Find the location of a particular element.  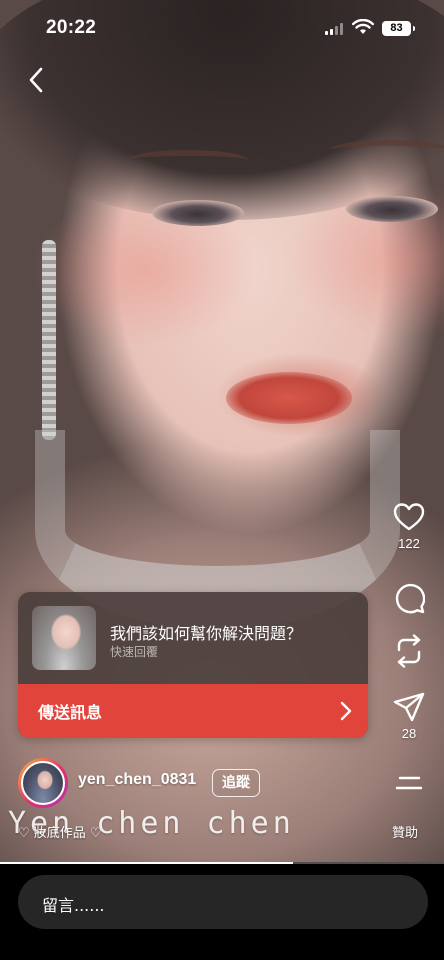

photo-right-brow is located at coordinates (387, 150).